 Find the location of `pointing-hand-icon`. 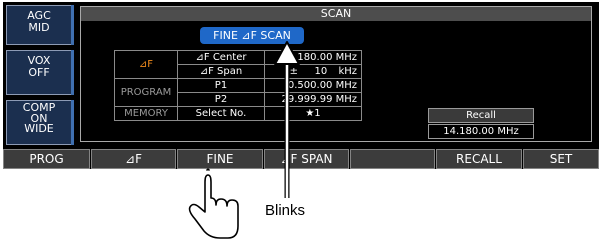

pointing-hand-icon is located at coordinates (213, 203).